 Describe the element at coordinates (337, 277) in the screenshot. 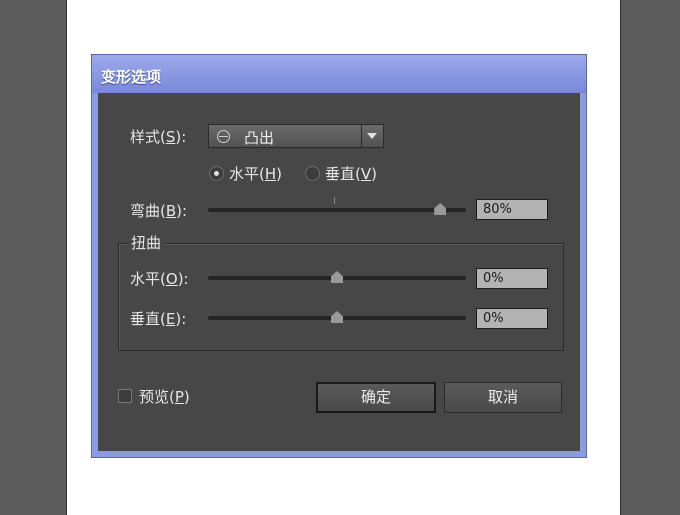

I see `distortion-horizontal-thumb` at that location.